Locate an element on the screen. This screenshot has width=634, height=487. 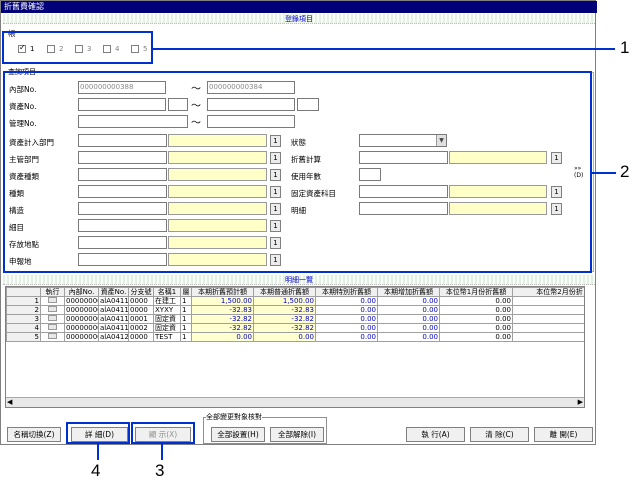
cell-name1: XYXY is located at coordinates (167, 310).